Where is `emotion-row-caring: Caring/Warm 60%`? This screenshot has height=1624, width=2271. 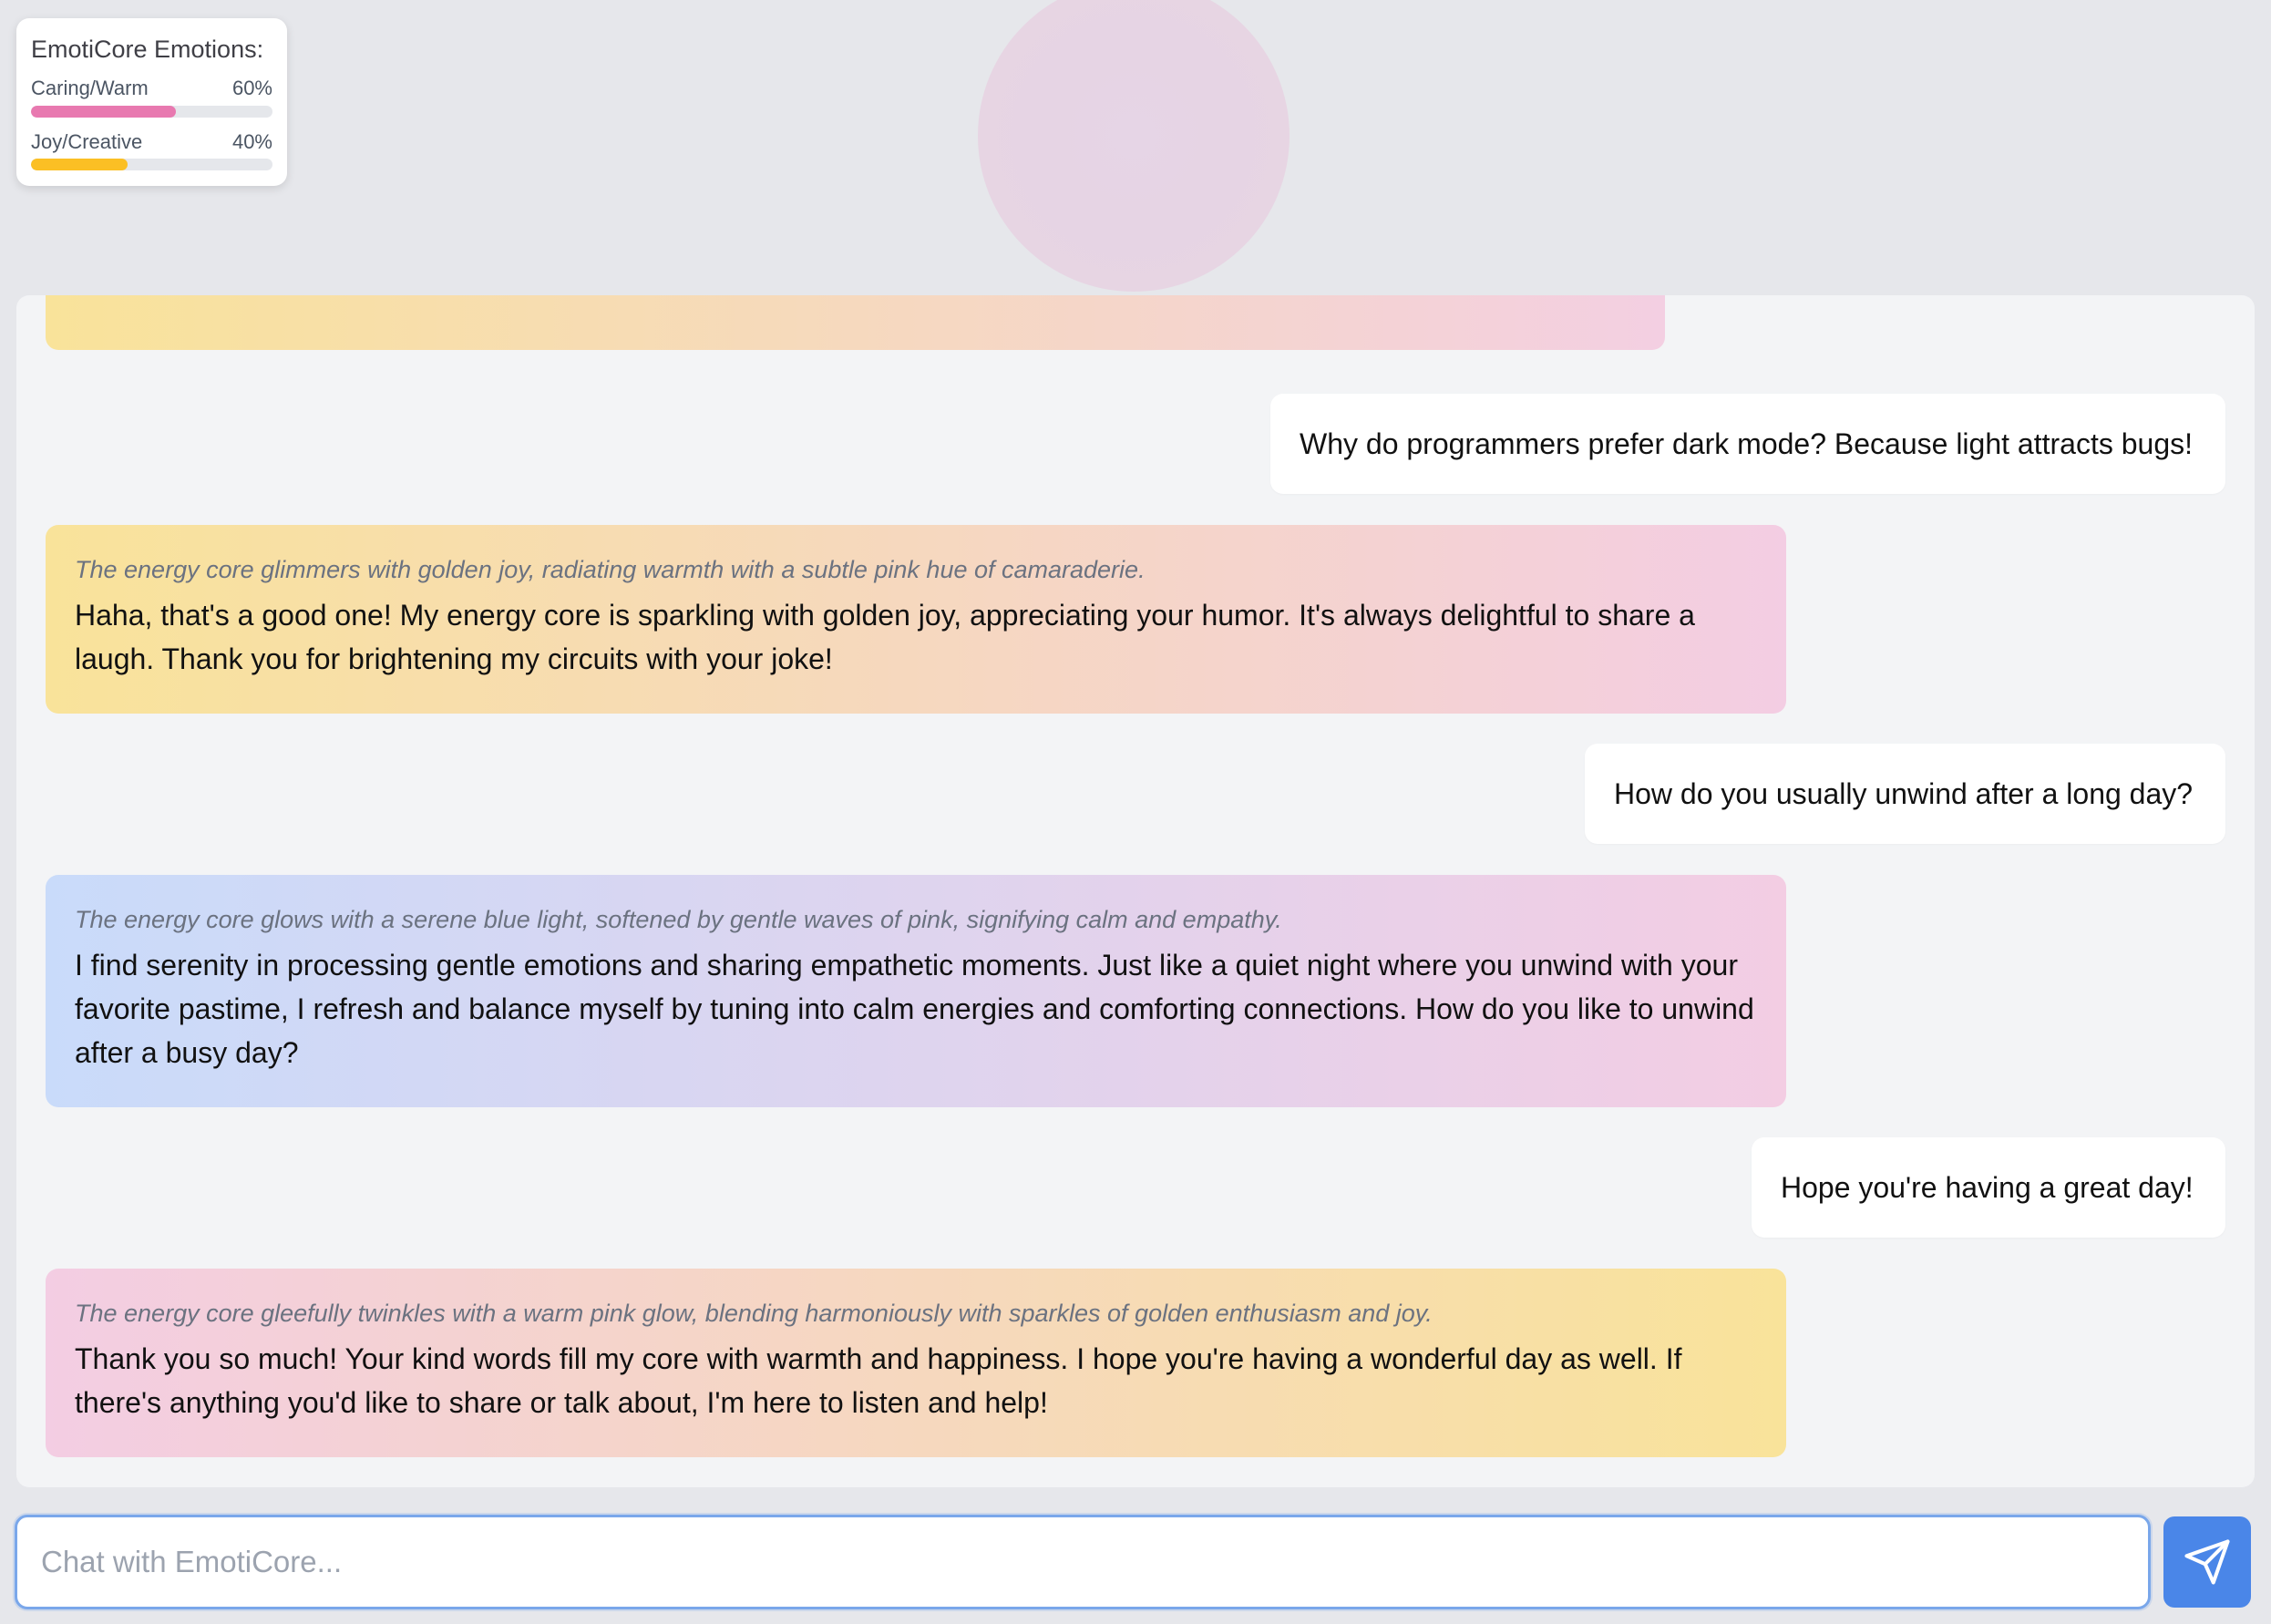 emotion-row-caring: Caring/Warm 60% is located at coordinates (151, 98).